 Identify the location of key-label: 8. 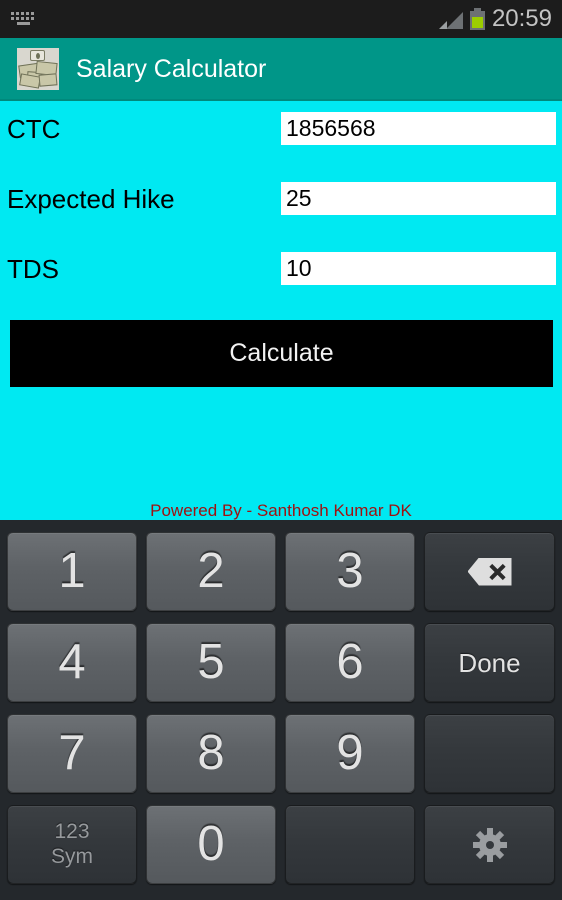
(211, 753).